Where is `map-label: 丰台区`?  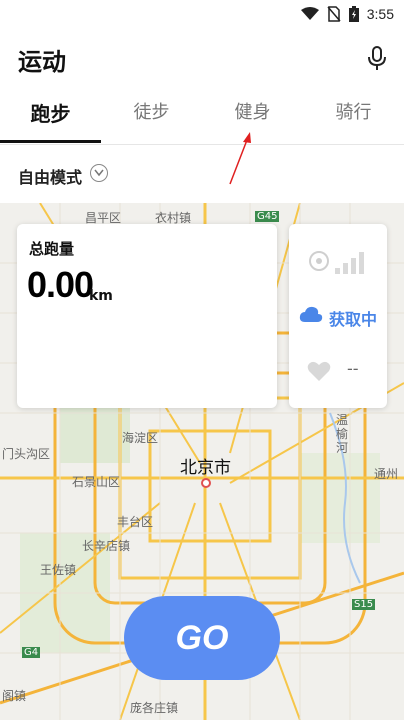
map-label: 丰台区 is located at coordinates (135, 522).